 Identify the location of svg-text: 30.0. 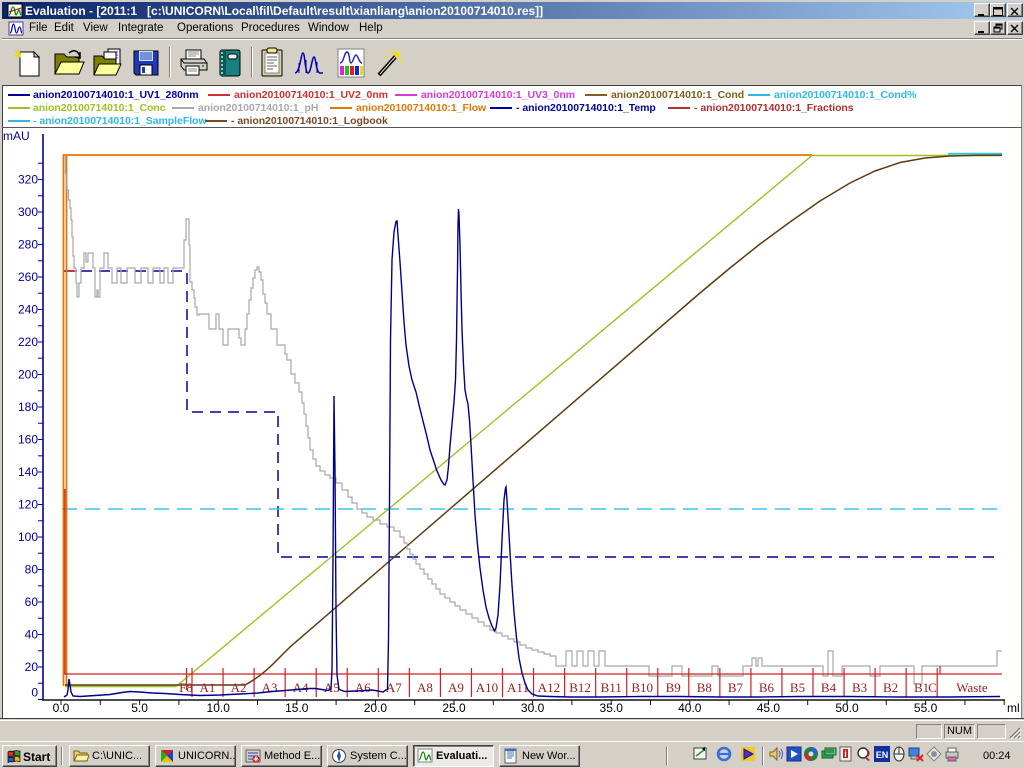
(533, 708).